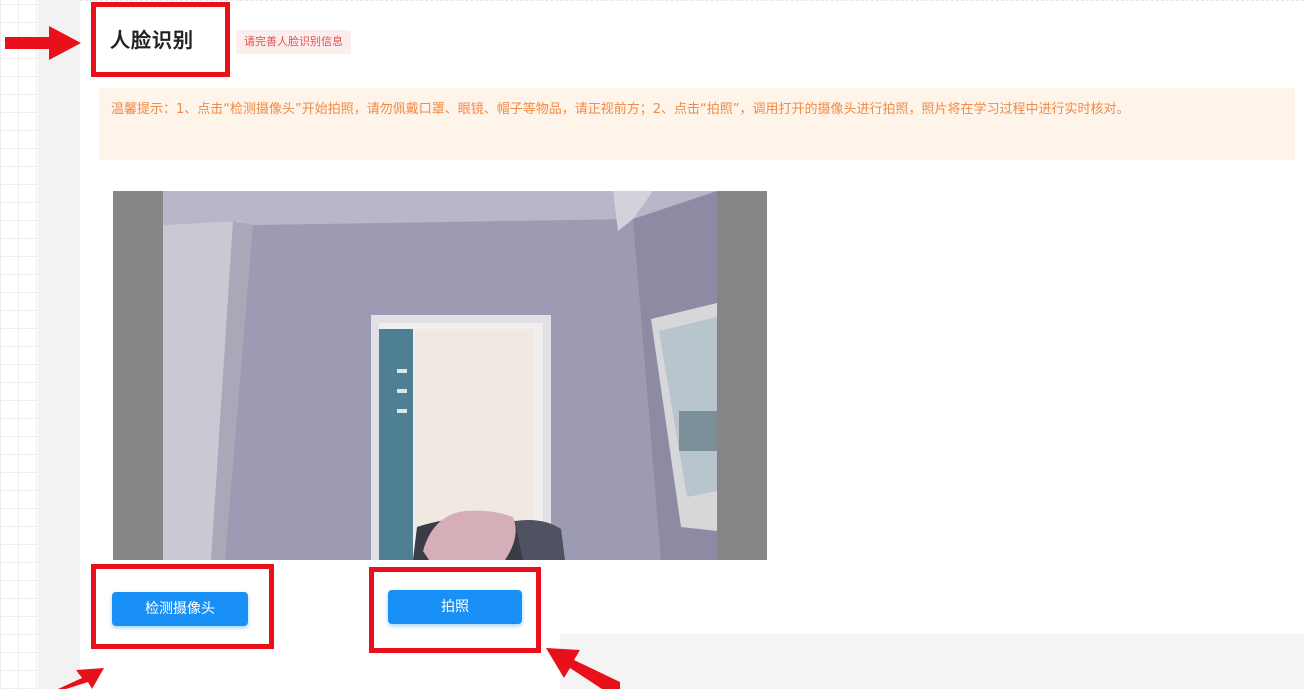 The height and width of the screenshot is (690, 1304). Describe the element at coordinates (180, 609) in the screenshot. I see `detect-camera-button: 检测摄像头` at that location.